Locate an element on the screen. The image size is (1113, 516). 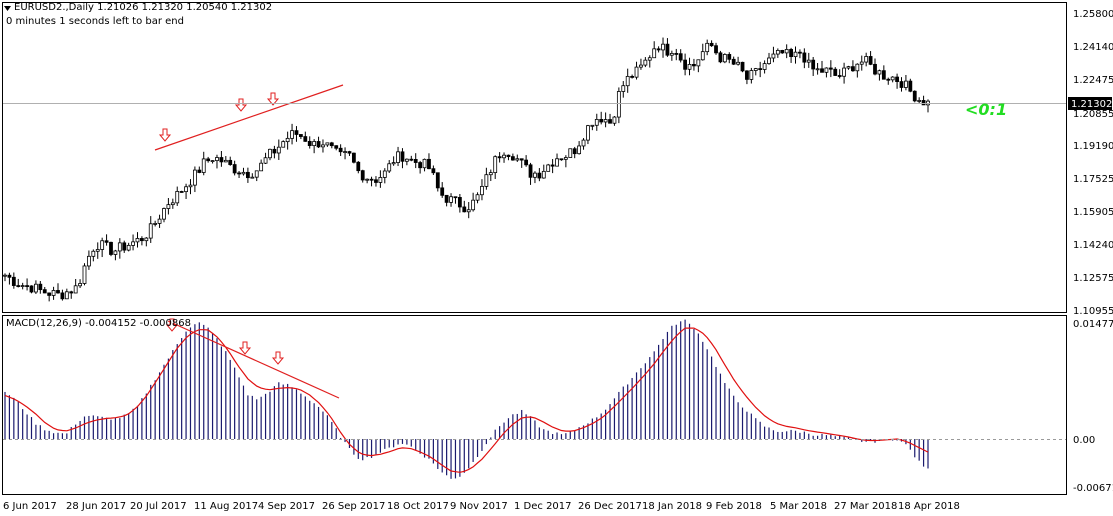
price-tick: 1.19190 is located at coordinates (1093, 146).